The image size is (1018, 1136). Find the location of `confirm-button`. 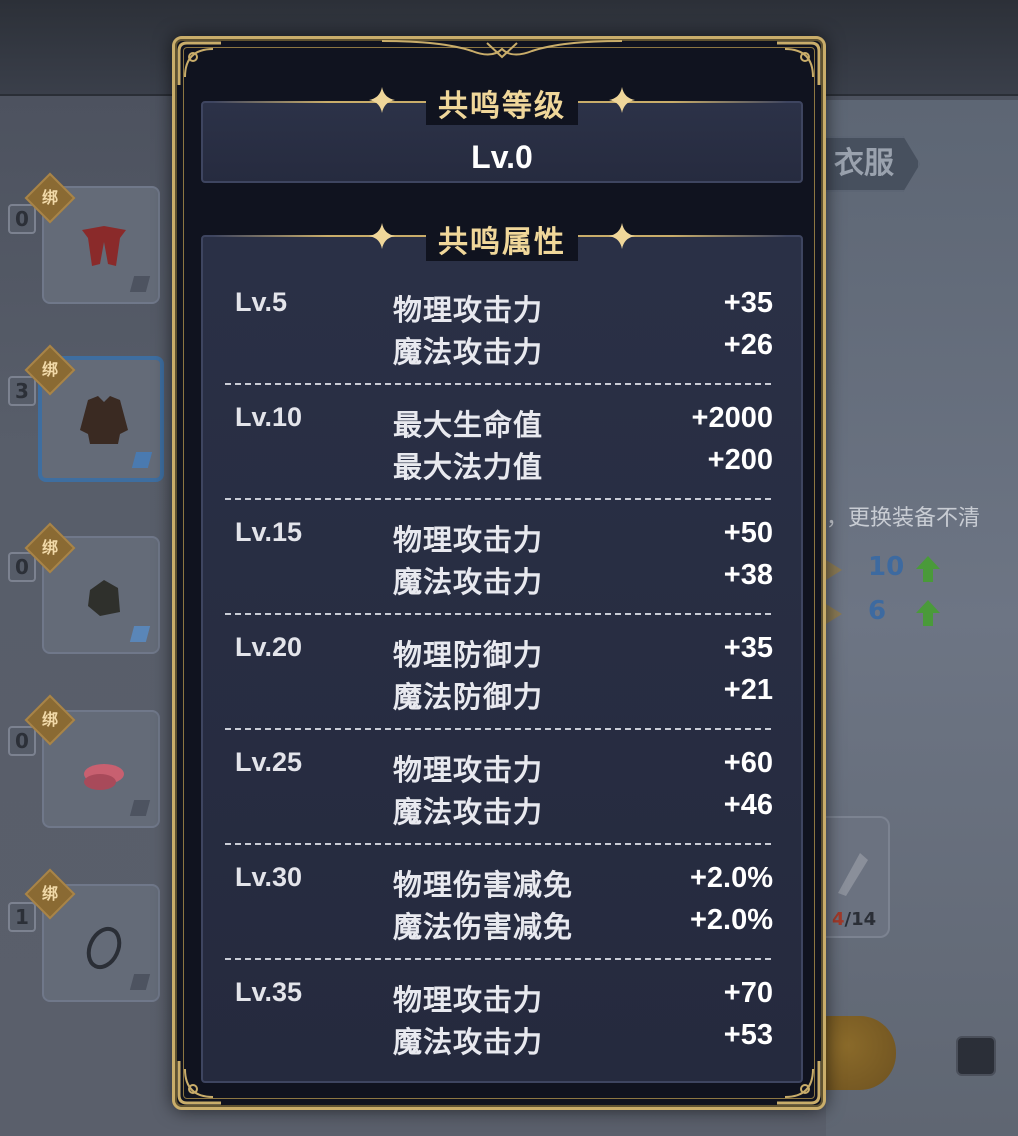

confirm-button is located at coordinates (861, 1053).